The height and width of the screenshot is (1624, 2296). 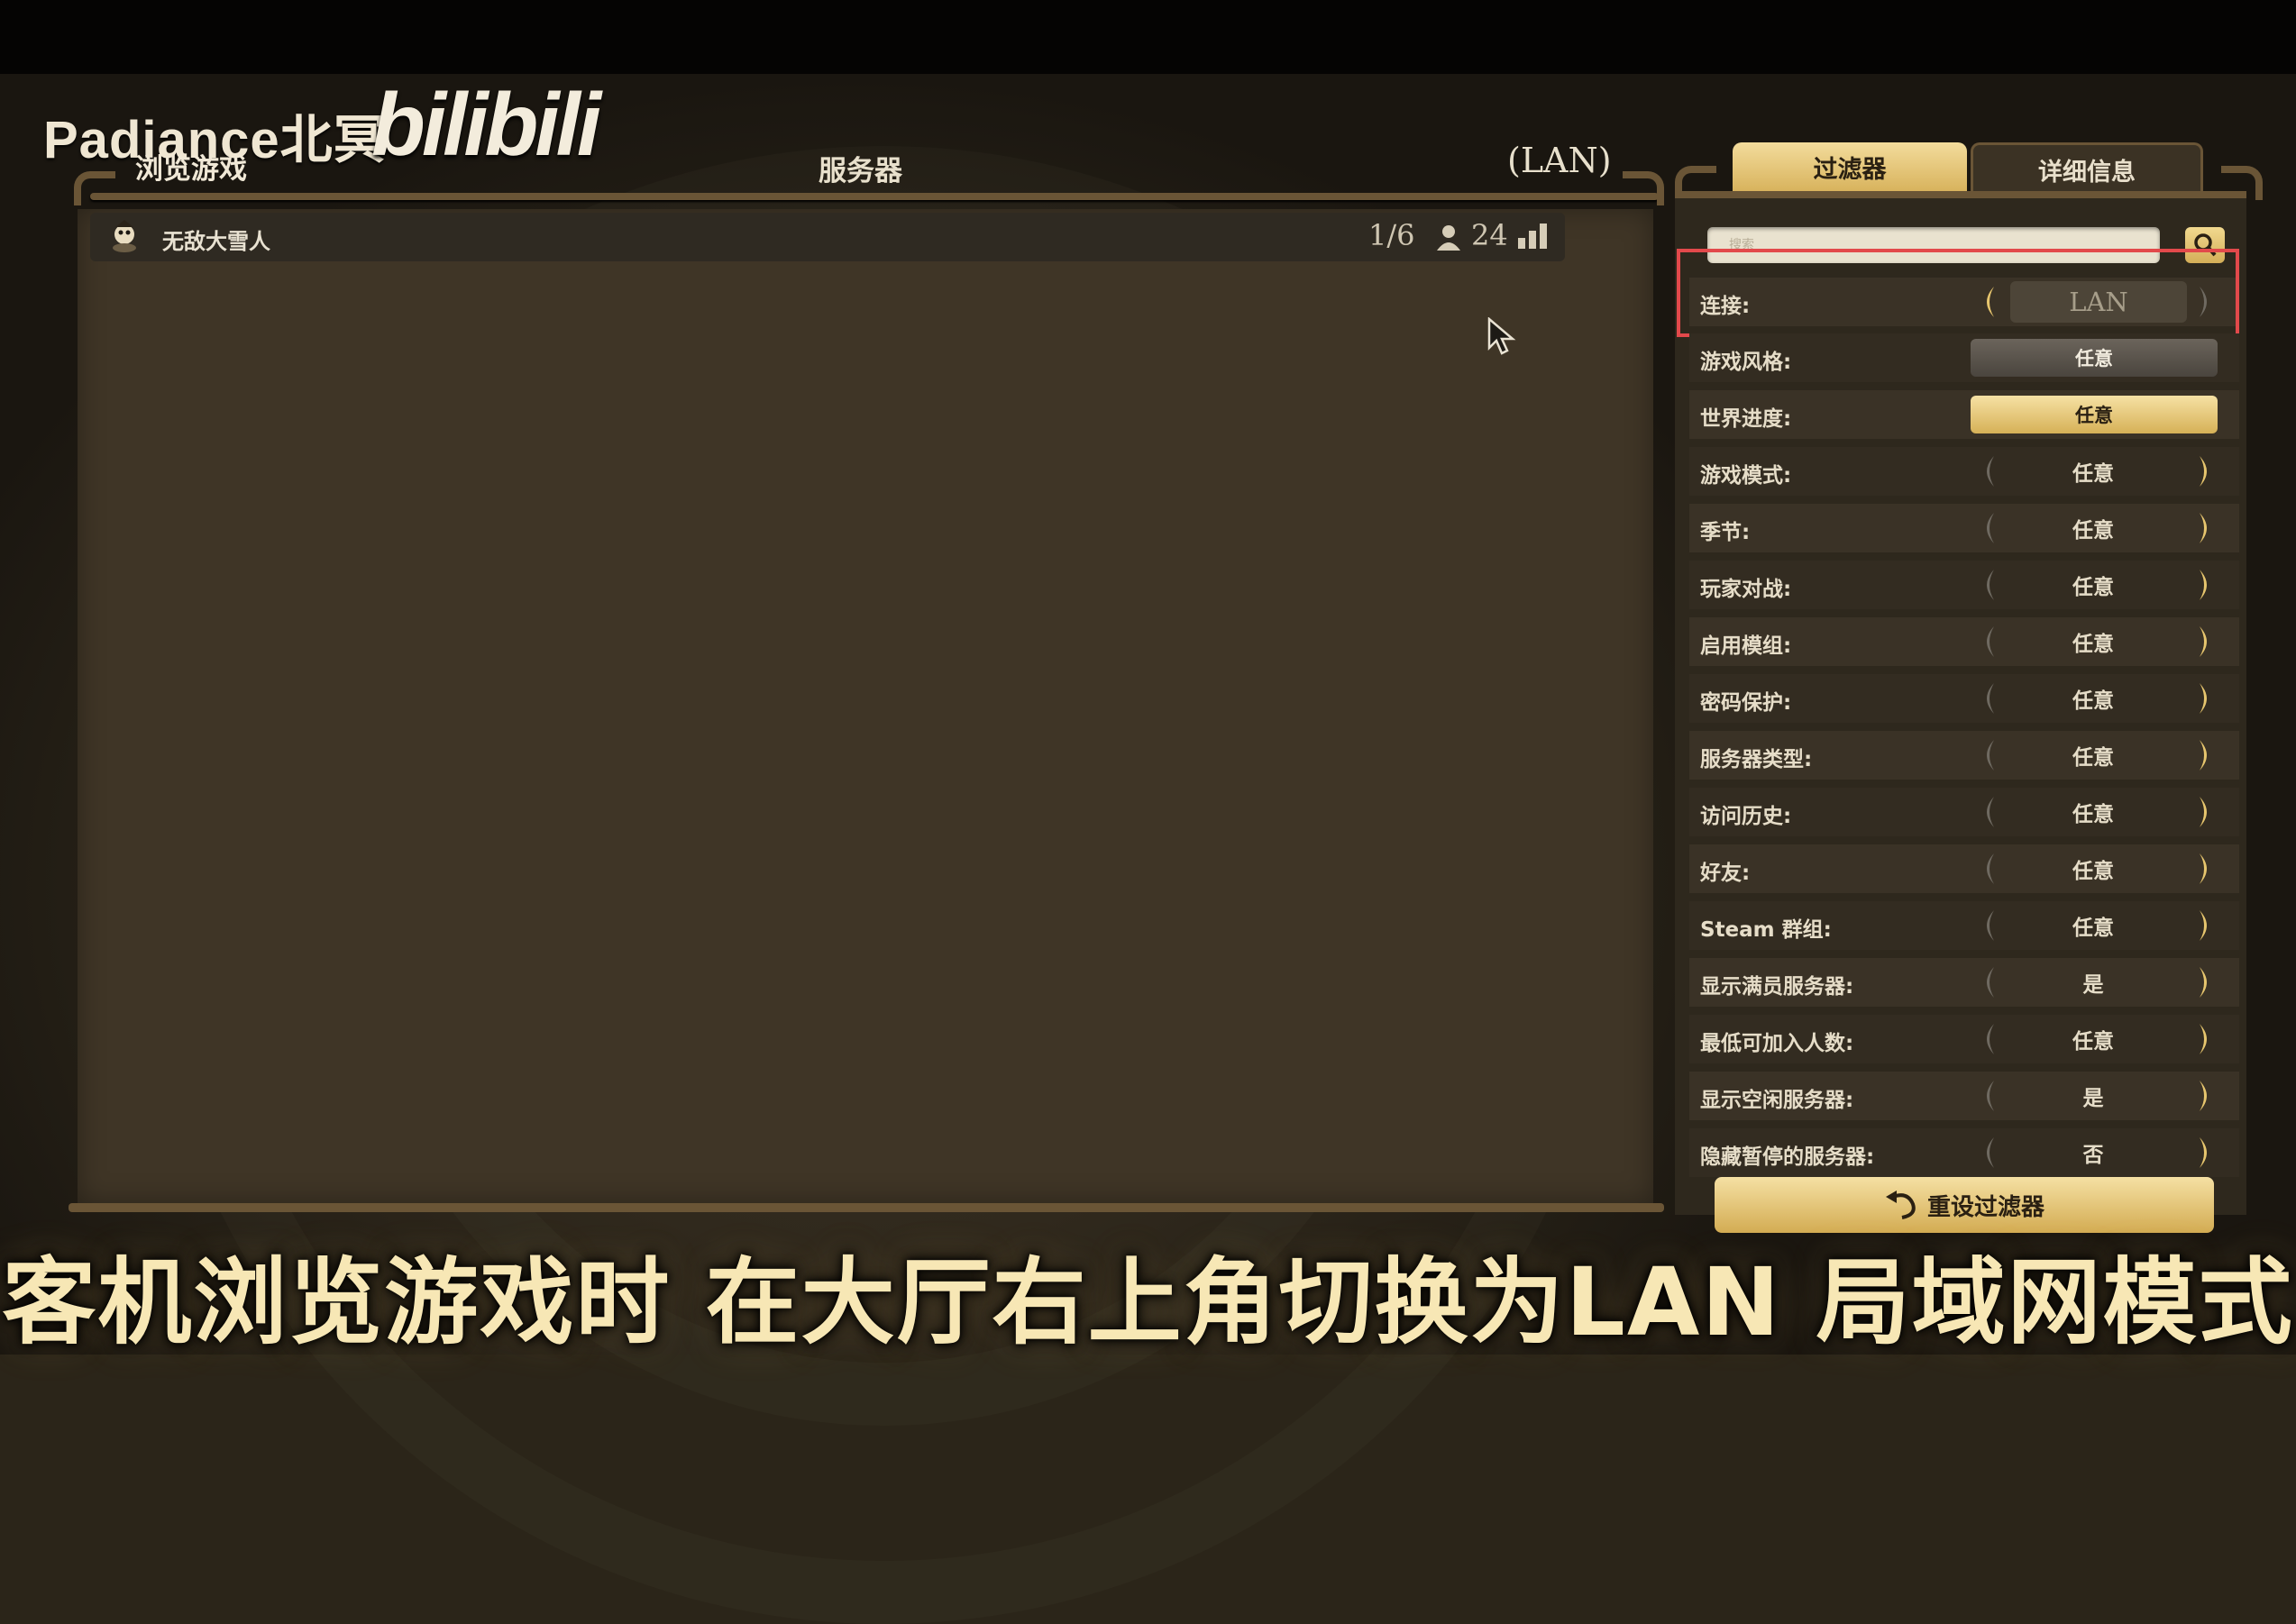 I want to click on filter-row-visit-history: 访问历史: 任意, so click(x=1964, y=812).